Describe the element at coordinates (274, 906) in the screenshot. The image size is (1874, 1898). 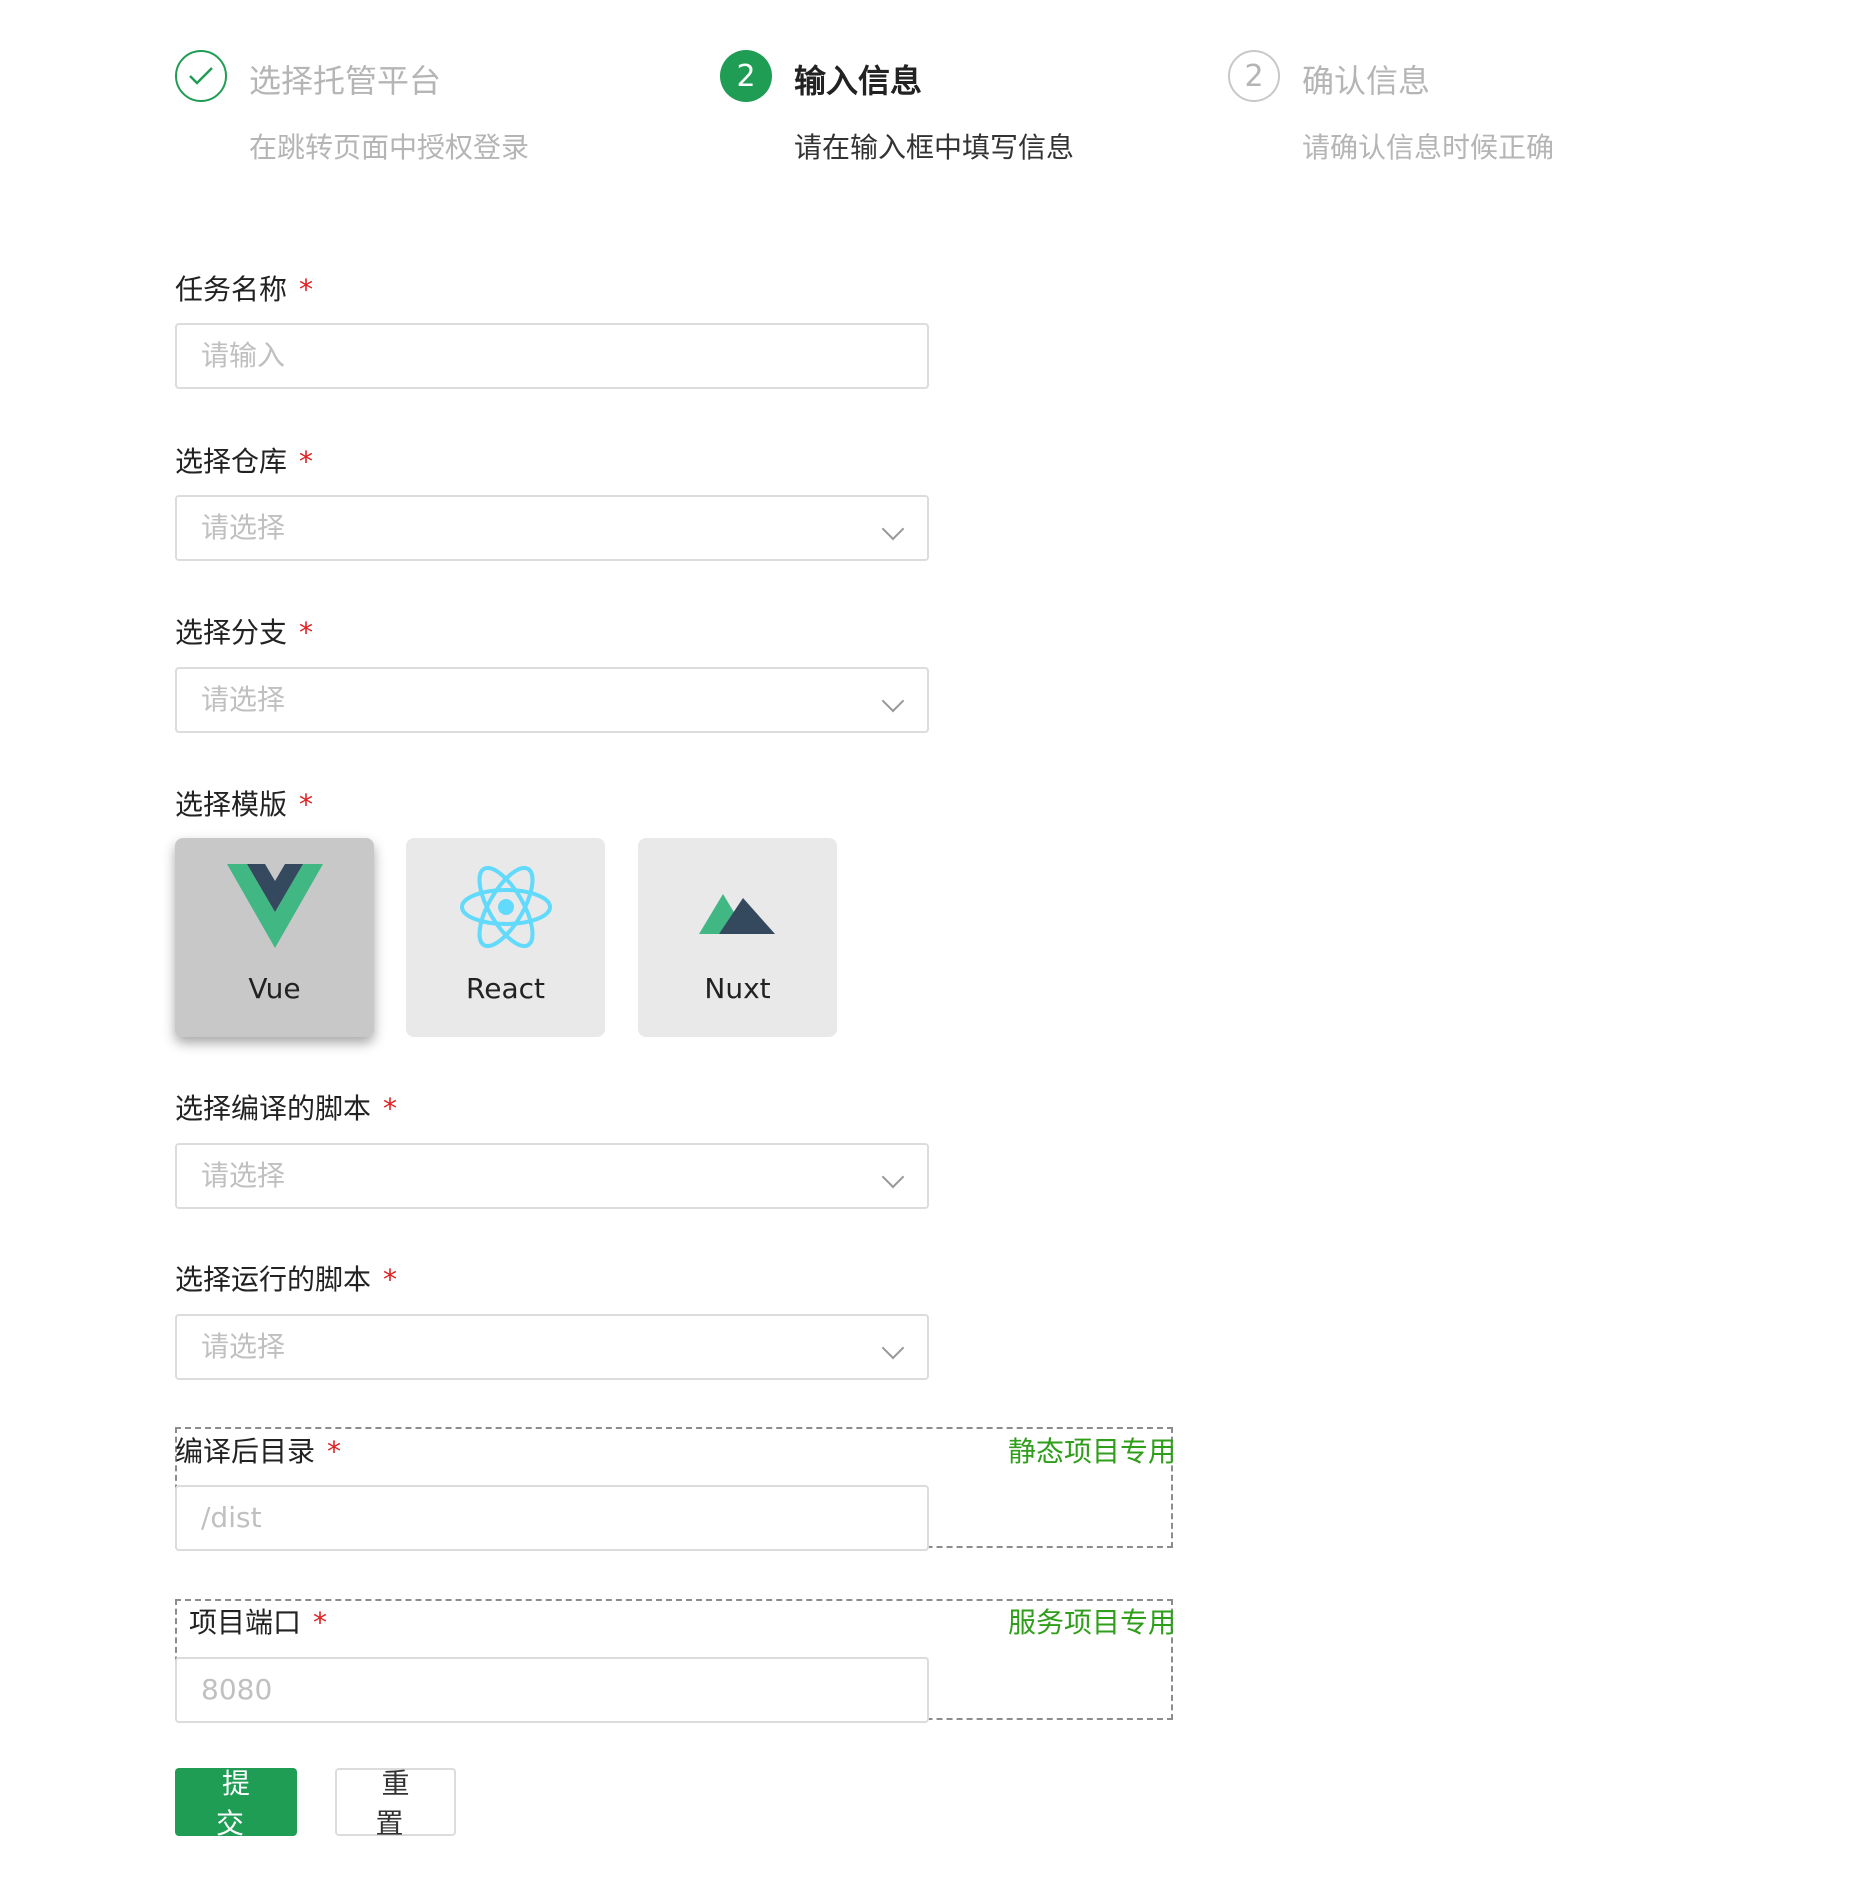
I see `vue-logo-icon` at that location.